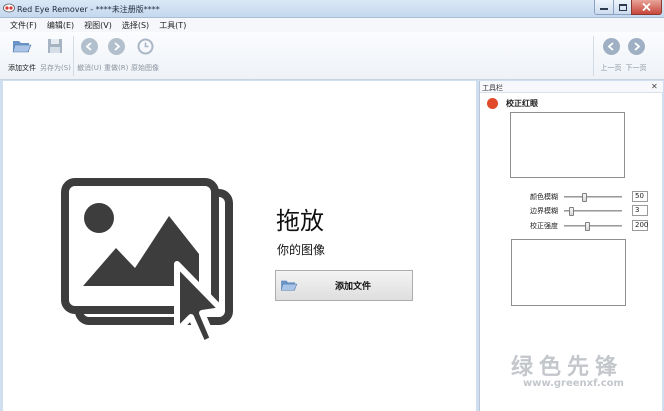  I want to click on section-title: 校正红眼, so click(522, 103).